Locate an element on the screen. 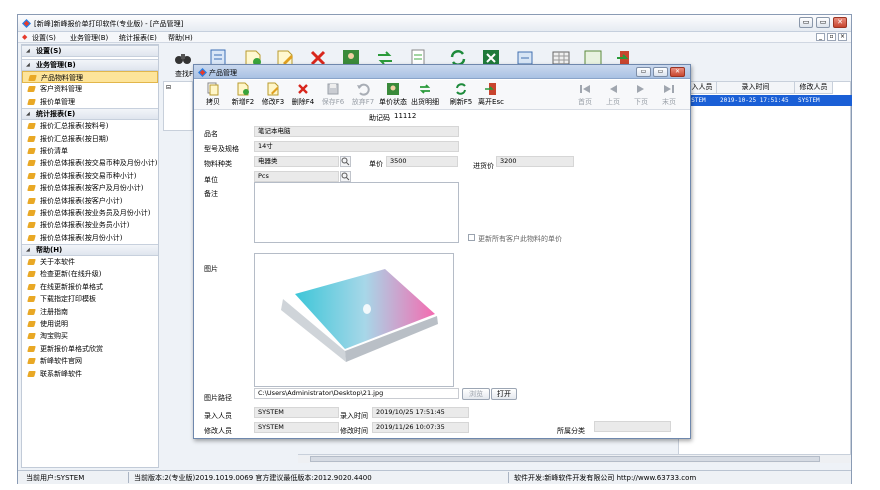  dialog-maximize-button: ▭ is located at coordinates (660, 72).